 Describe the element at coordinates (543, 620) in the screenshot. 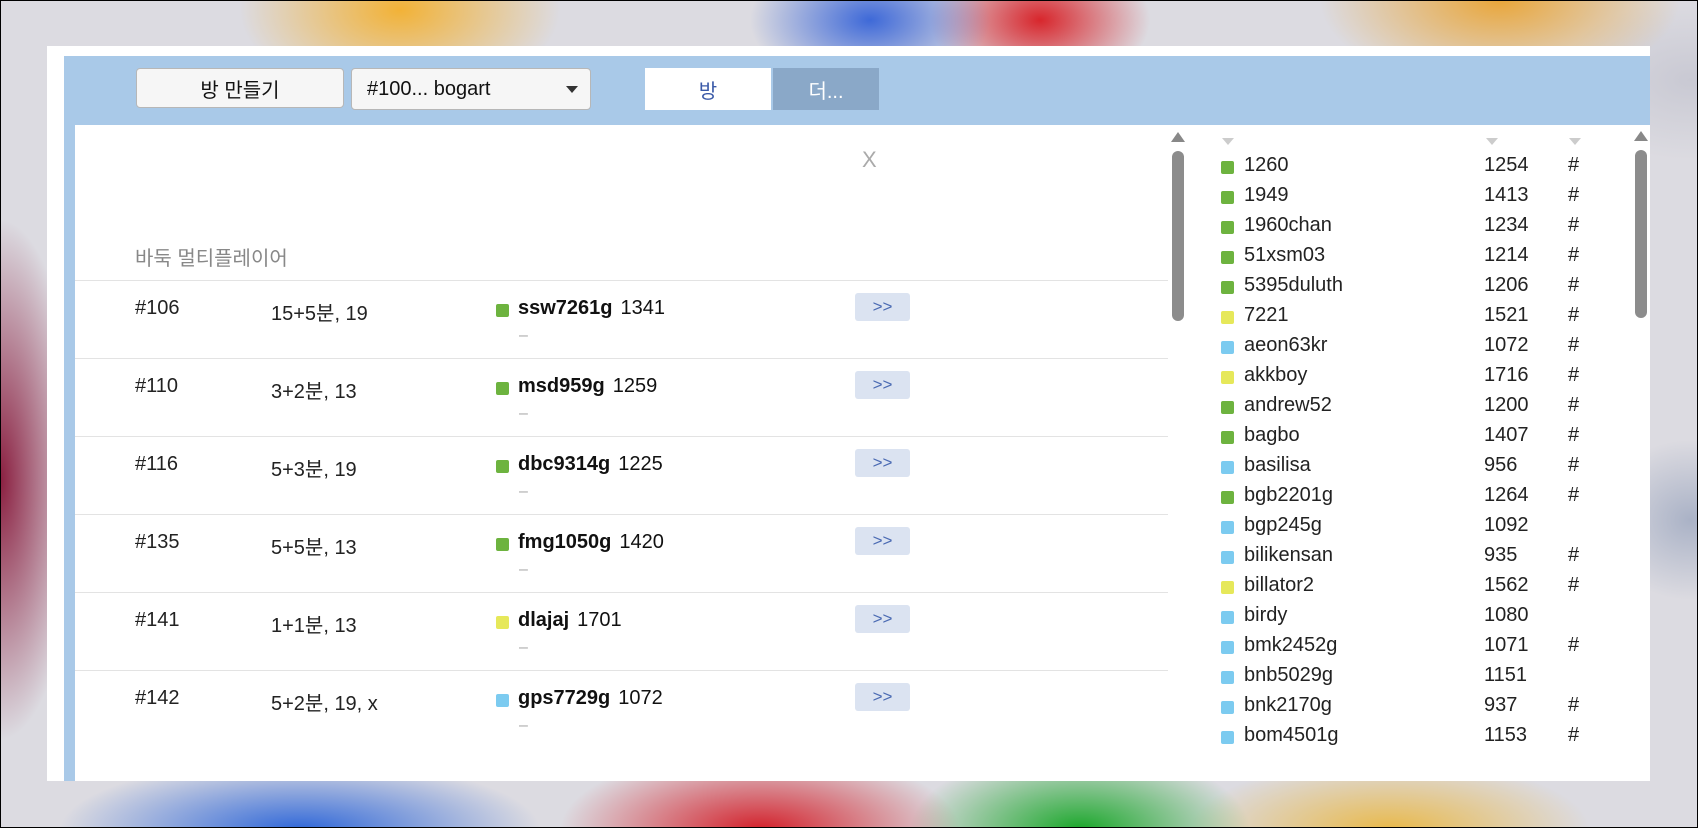

I see `room-host-name: dlajaj` at that location.